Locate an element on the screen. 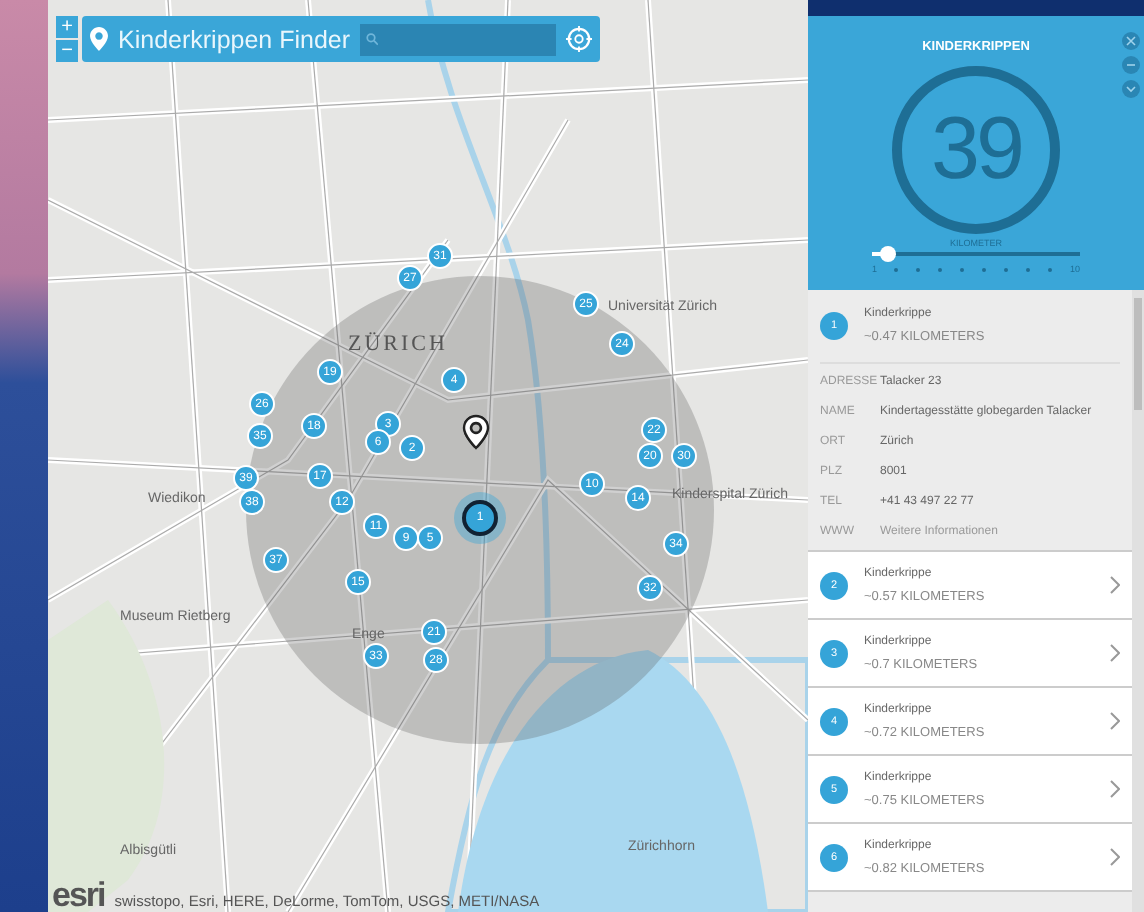 The image size is (1144, 912). close-button is located at coordinates (1131, 41).